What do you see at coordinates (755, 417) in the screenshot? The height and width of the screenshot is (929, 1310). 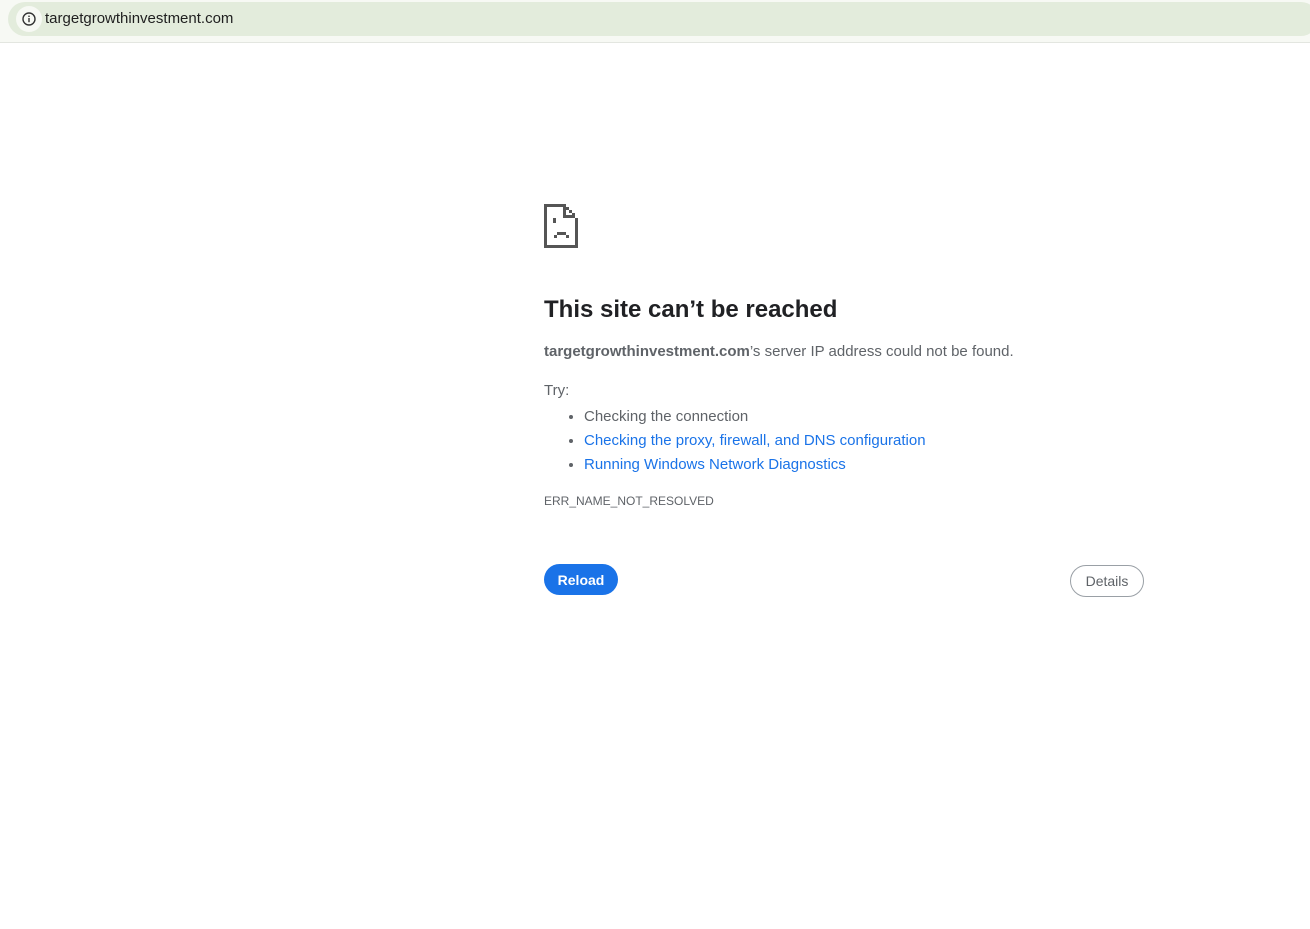 I see `suggestion-item: Checking the connection` at bounding box center [755, 417].